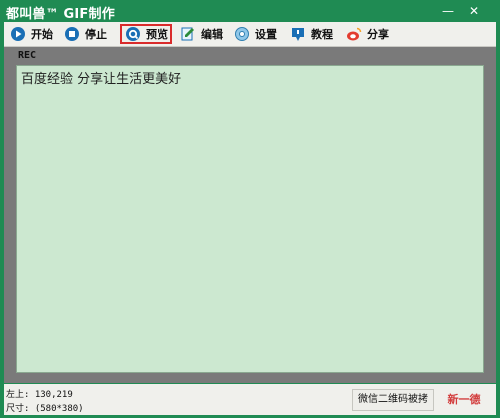  I want to click on edit-button: 编辑, so click(201, 34).